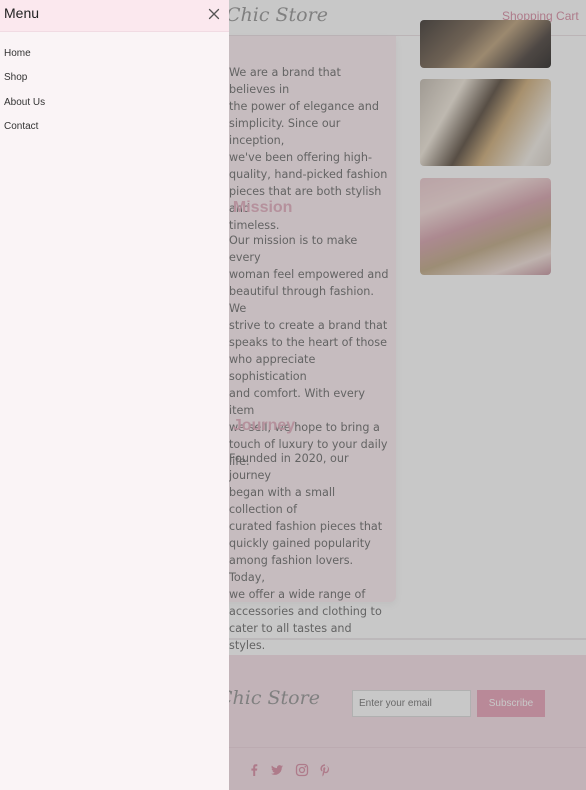  Describe the element at coordinates (114, 16) in the screenshot. I see `menu-header: Menu` at that location.